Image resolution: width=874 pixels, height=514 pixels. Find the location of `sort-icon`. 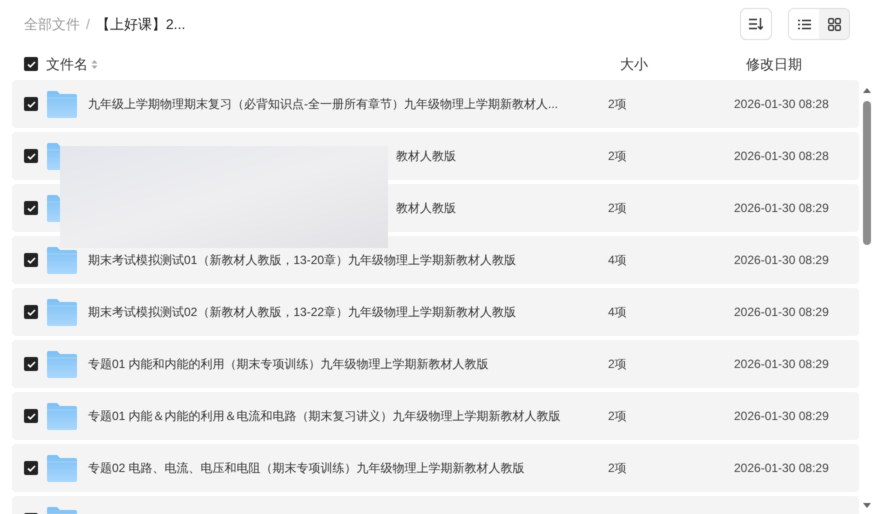

sort-icon is located at coordinates (756, 24).